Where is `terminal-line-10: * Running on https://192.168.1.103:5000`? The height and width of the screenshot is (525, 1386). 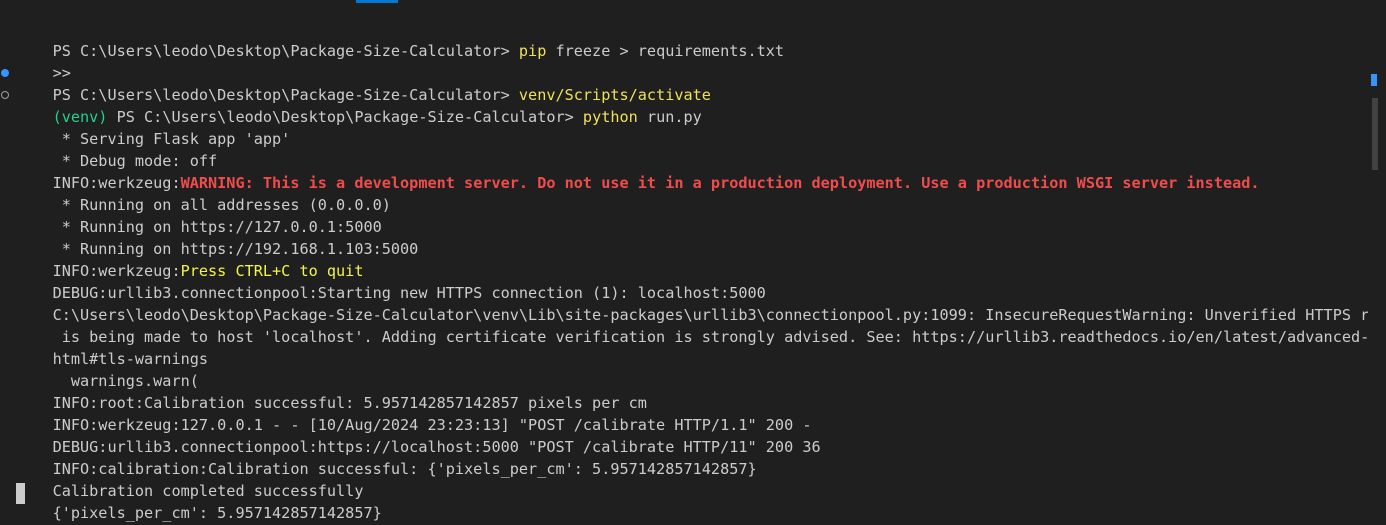
terminal-line-10: * Running on https://192.168.1.103:5000 is located at coordinates (217, 237).